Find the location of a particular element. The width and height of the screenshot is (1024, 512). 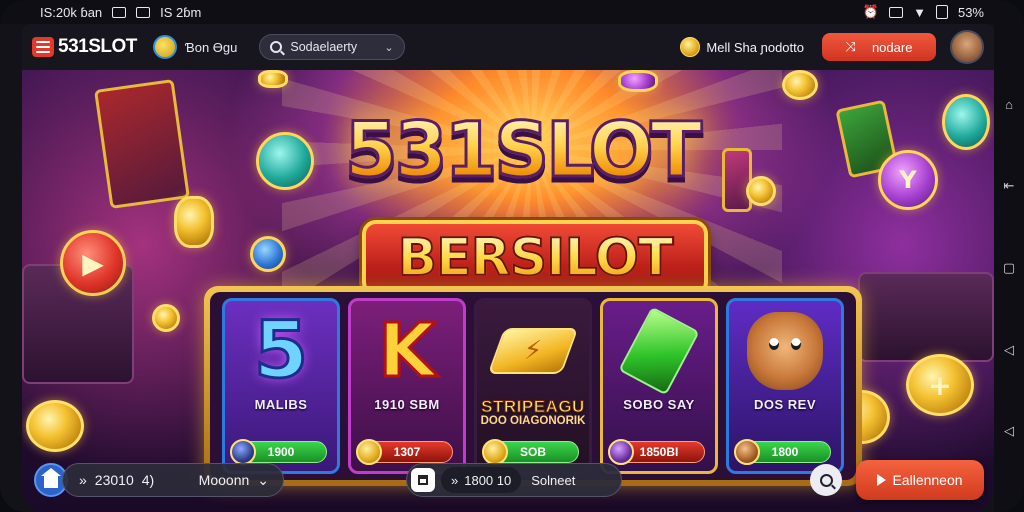

wifi-icon: ▼ is located at coordinates (919, 12).